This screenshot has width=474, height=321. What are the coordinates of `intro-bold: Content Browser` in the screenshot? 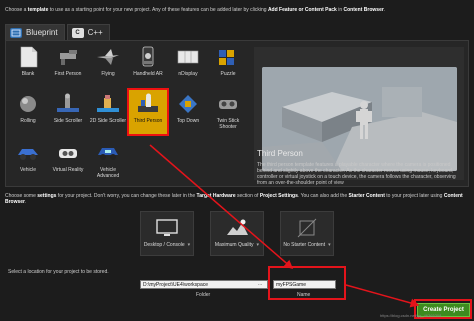 It's located at (363, 10).